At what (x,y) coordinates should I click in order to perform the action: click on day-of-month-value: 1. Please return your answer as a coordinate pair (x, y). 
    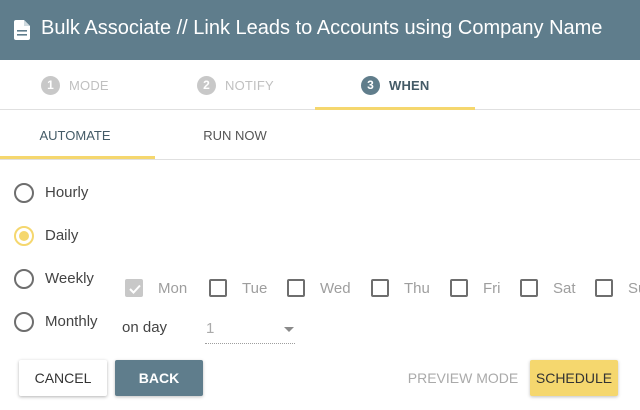
    Looking at the image, I should click on (210, 328).